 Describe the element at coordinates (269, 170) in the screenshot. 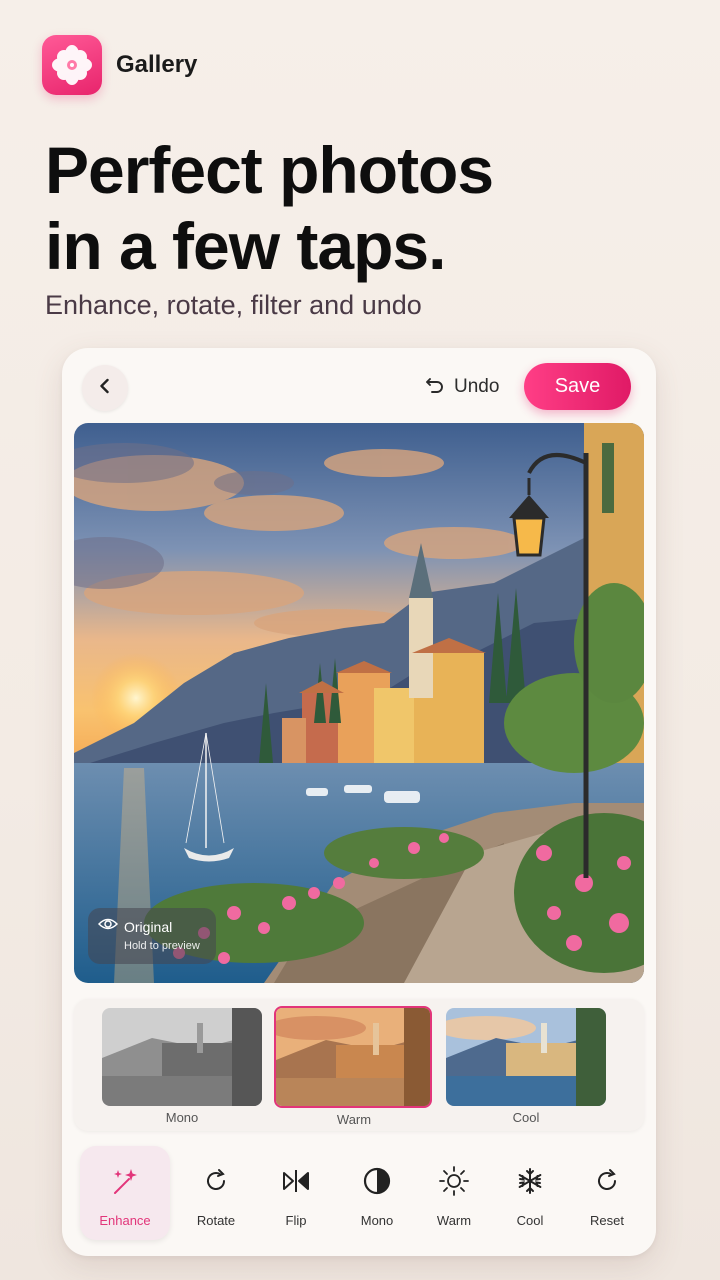

I see `headline-line-1: Perfect photos` at that location.